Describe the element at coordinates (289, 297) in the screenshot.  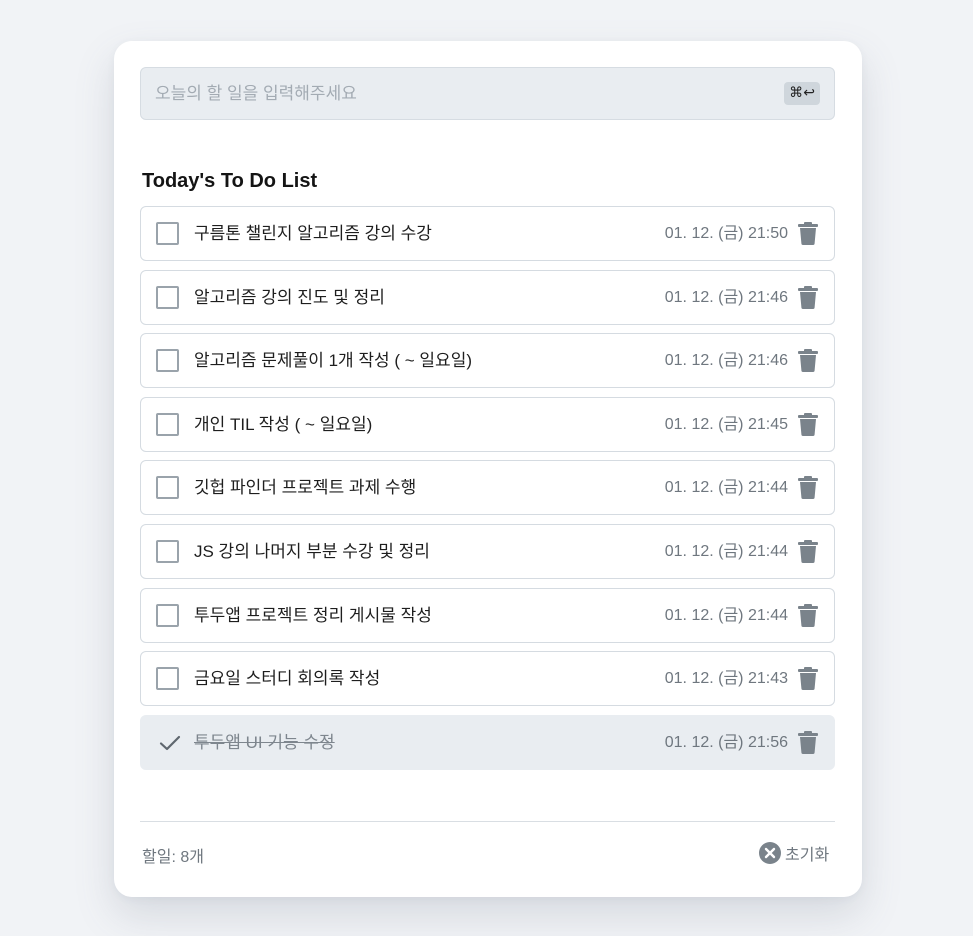
I see `todo-text: 알고리즘 강의 진도 및 정리` at that location.